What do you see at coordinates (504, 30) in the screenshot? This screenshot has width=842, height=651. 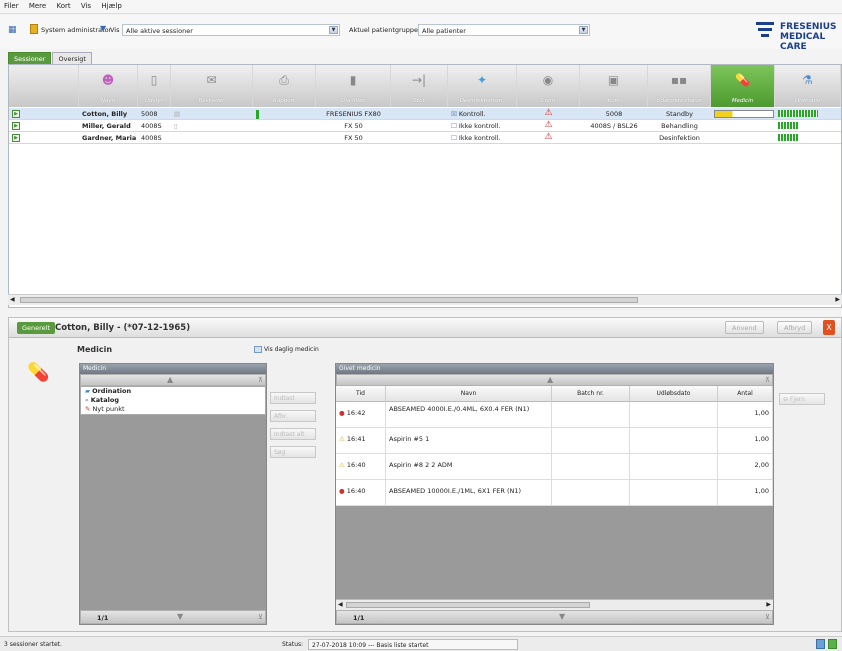 I see `group-select: Alle patienter ▼` at bounding box center [504, 30].